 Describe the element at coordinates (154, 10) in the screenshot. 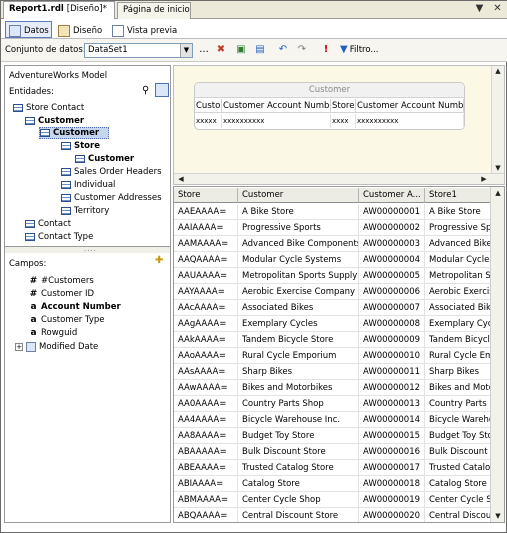

I see `tab-start-page: Página de inicio` at that location.